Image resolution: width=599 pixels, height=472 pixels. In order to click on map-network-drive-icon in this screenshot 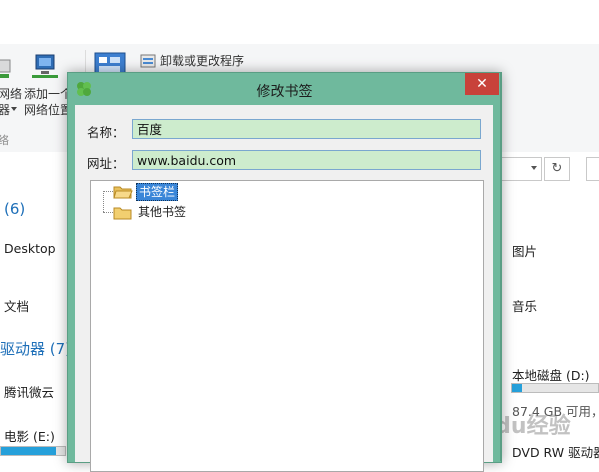, I will do `click(7, 68)`.